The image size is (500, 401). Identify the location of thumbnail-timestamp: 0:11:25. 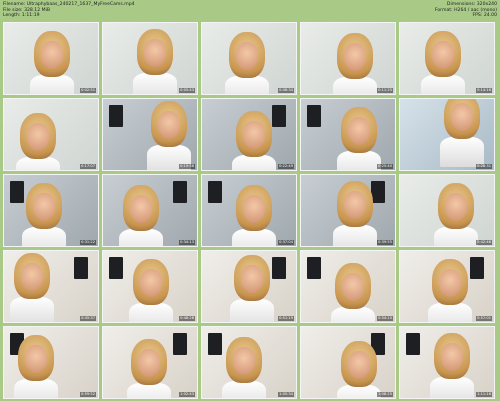
(385, 90).